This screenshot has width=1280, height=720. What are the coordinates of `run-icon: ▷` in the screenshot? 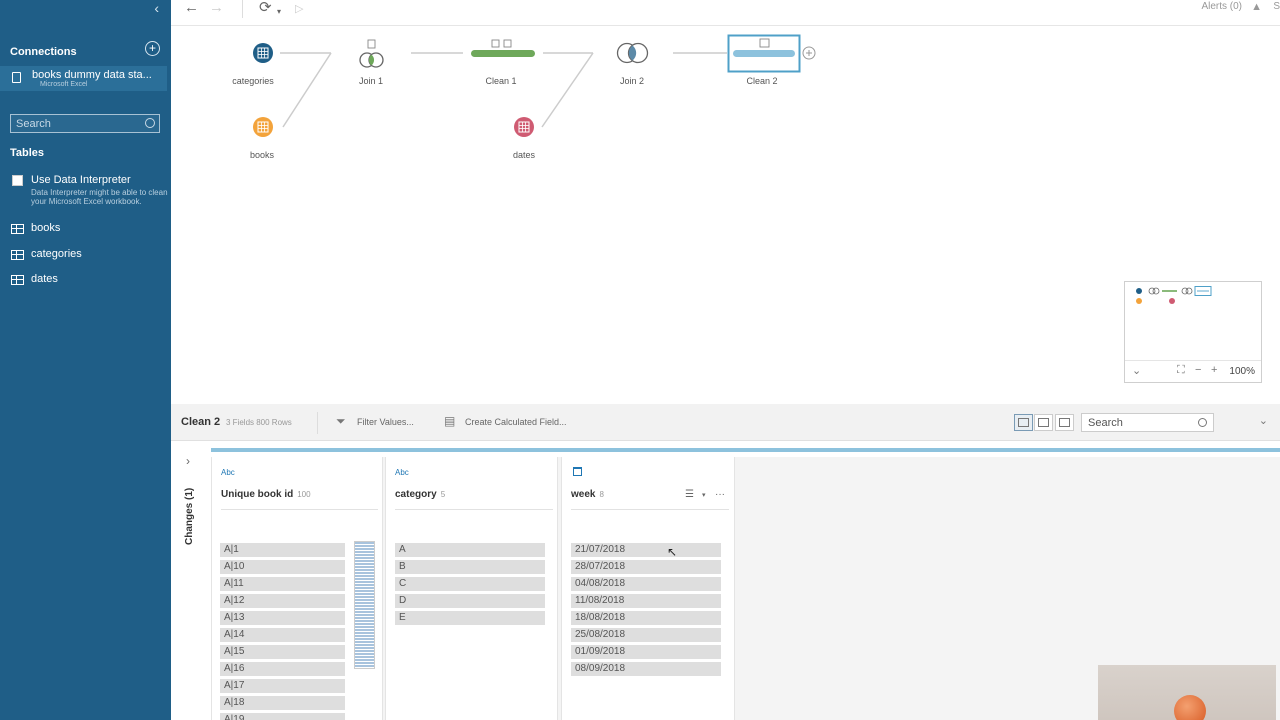 It's located at (299, 9).